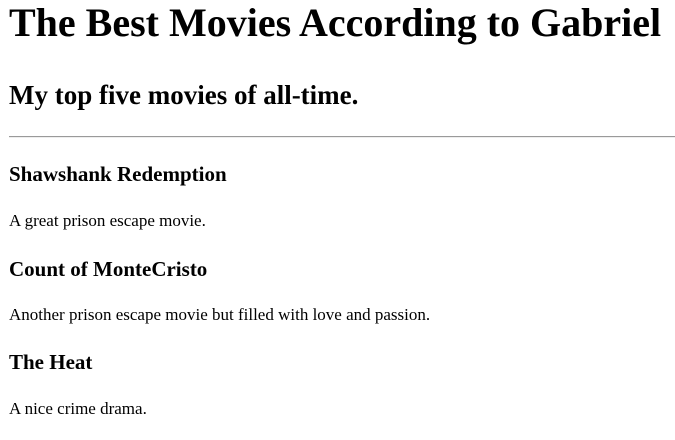  Describe the element at coordinates (118, 174) in the screenshot. I see `movie-title: Shawshank Redemption` at that location.